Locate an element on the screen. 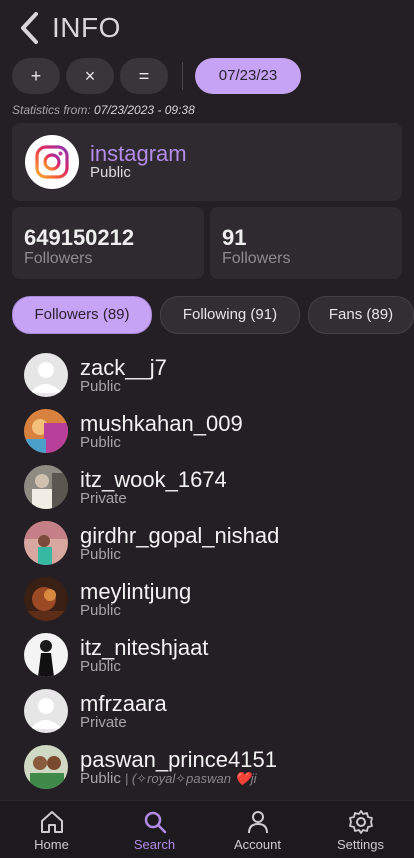  account-icon is located at coordinates (258, 822).